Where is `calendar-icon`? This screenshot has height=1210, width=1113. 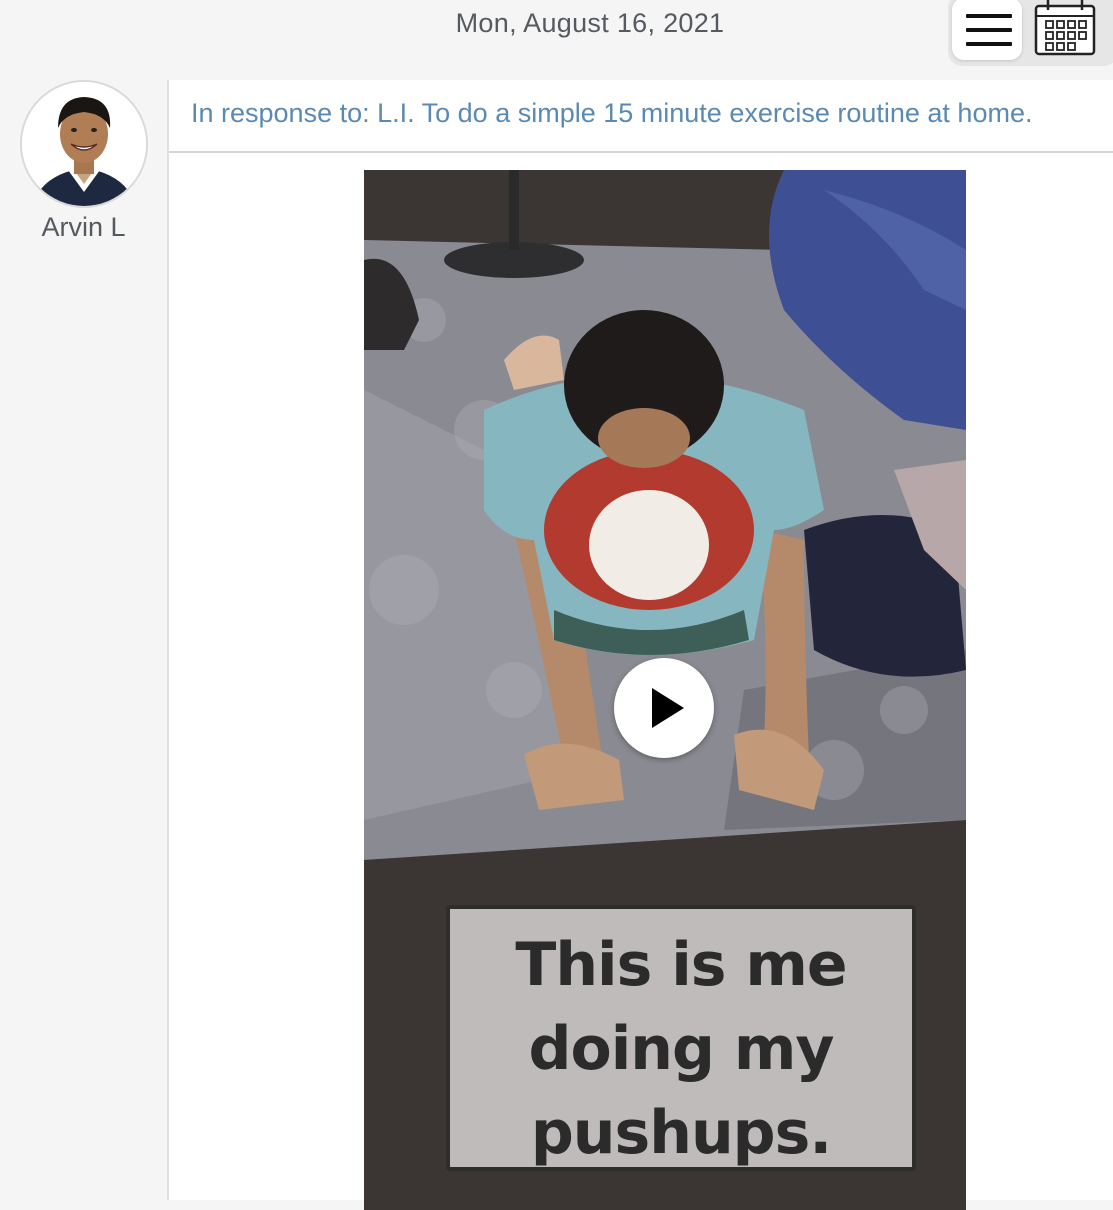 calendar-icon is located at coordinates (1065, 28).